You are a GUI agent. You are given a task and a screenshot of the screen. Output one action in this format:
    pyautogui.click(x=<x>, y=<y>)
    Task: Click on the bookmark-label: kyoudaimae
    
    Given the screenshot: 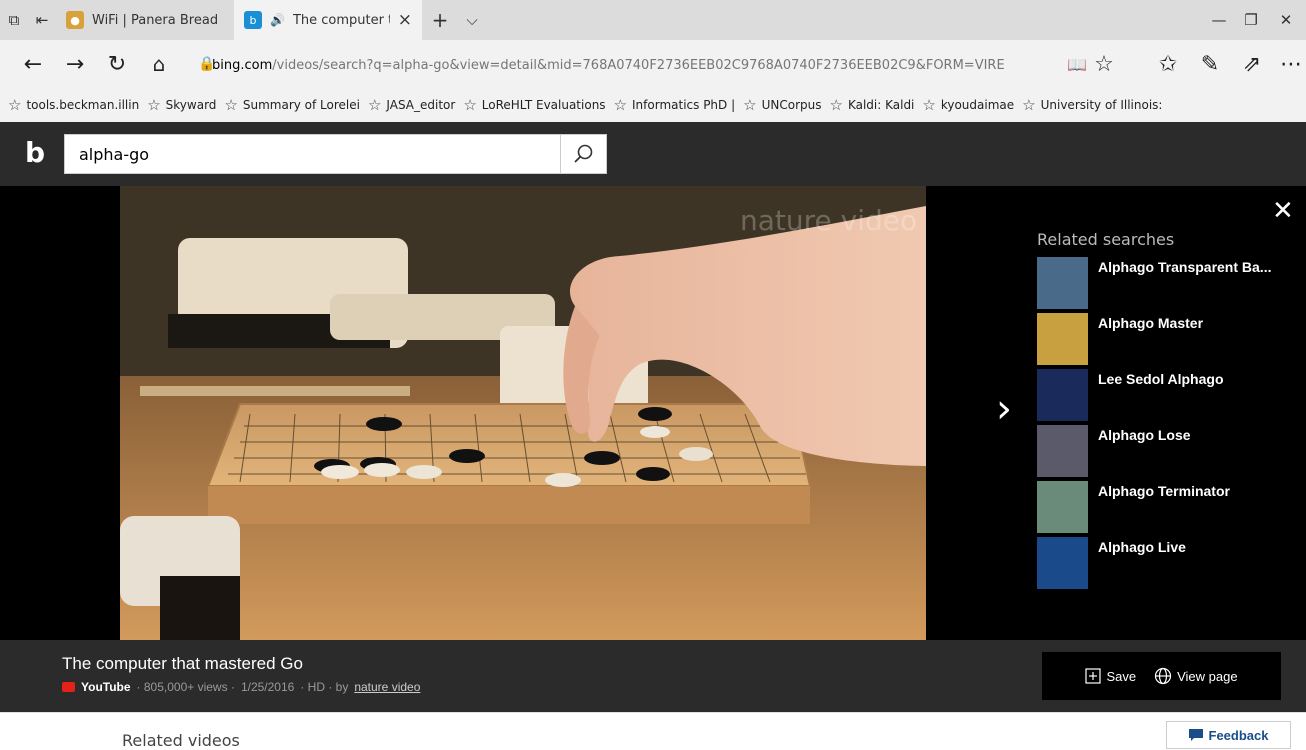 What is the action you would take?
    pyautogui.click(x=977, y=105)
    